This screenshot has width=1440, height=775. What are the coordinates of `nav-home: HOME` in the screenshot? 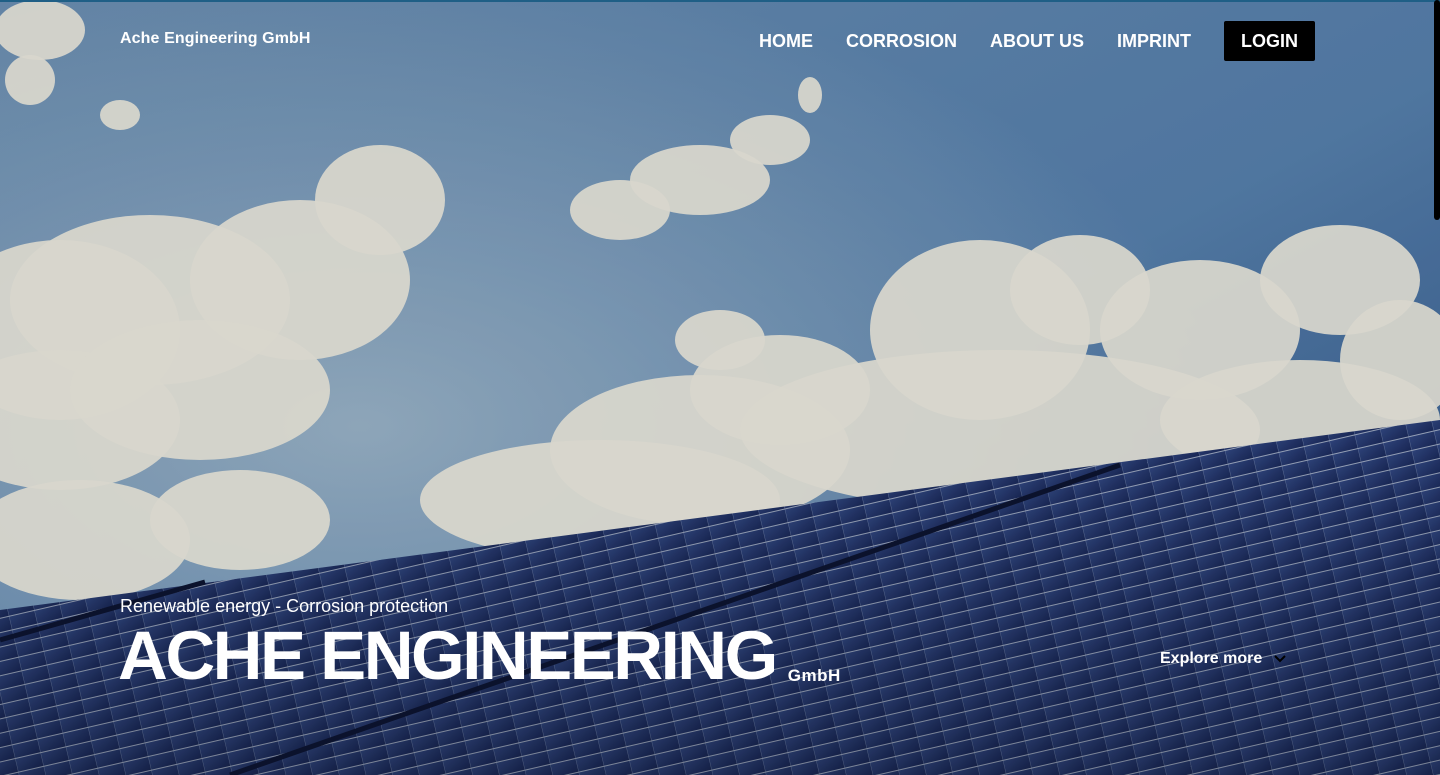 It's located at (786, 41).